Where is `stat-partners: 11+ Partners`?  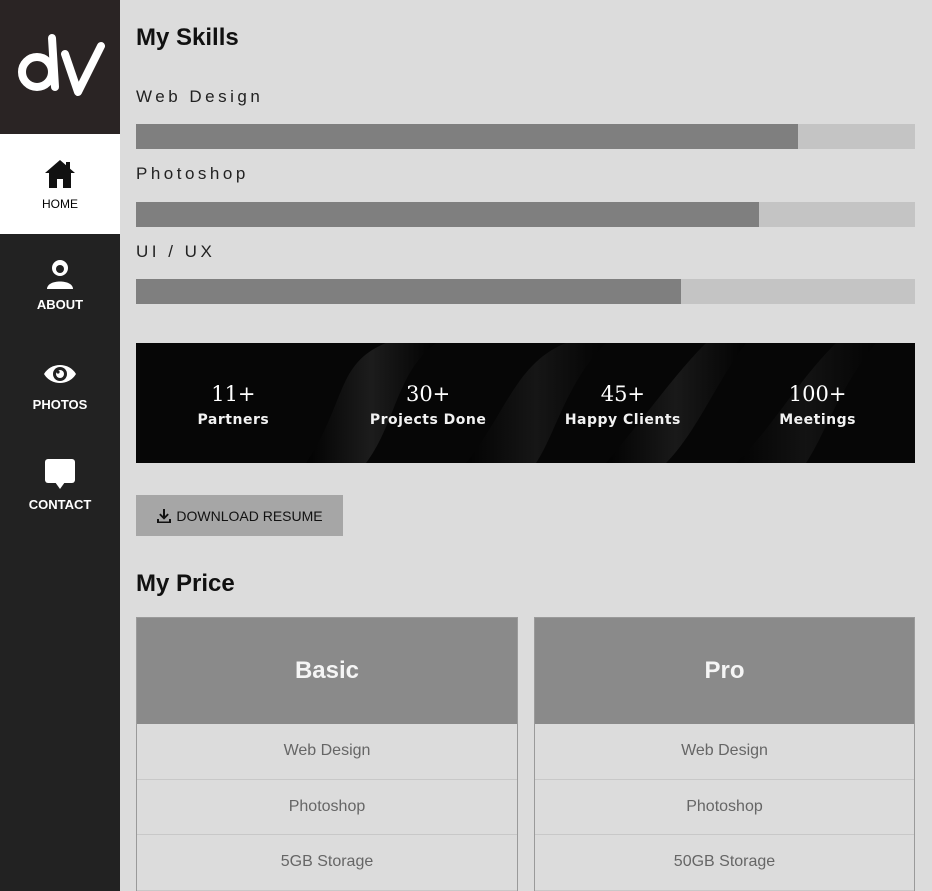 stat-partners: 11+ Partners is located at coordinates (233, 403).